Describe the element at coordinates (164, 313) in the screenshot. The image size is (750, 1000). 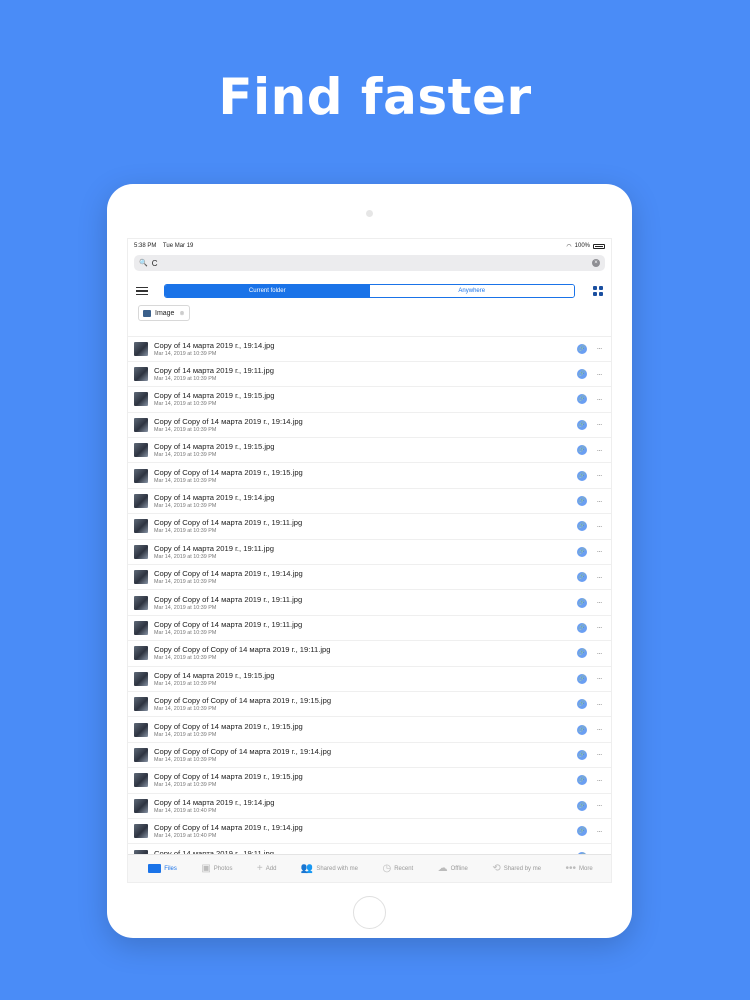
I see `image-filter-chip: Image ⊗` at that location.